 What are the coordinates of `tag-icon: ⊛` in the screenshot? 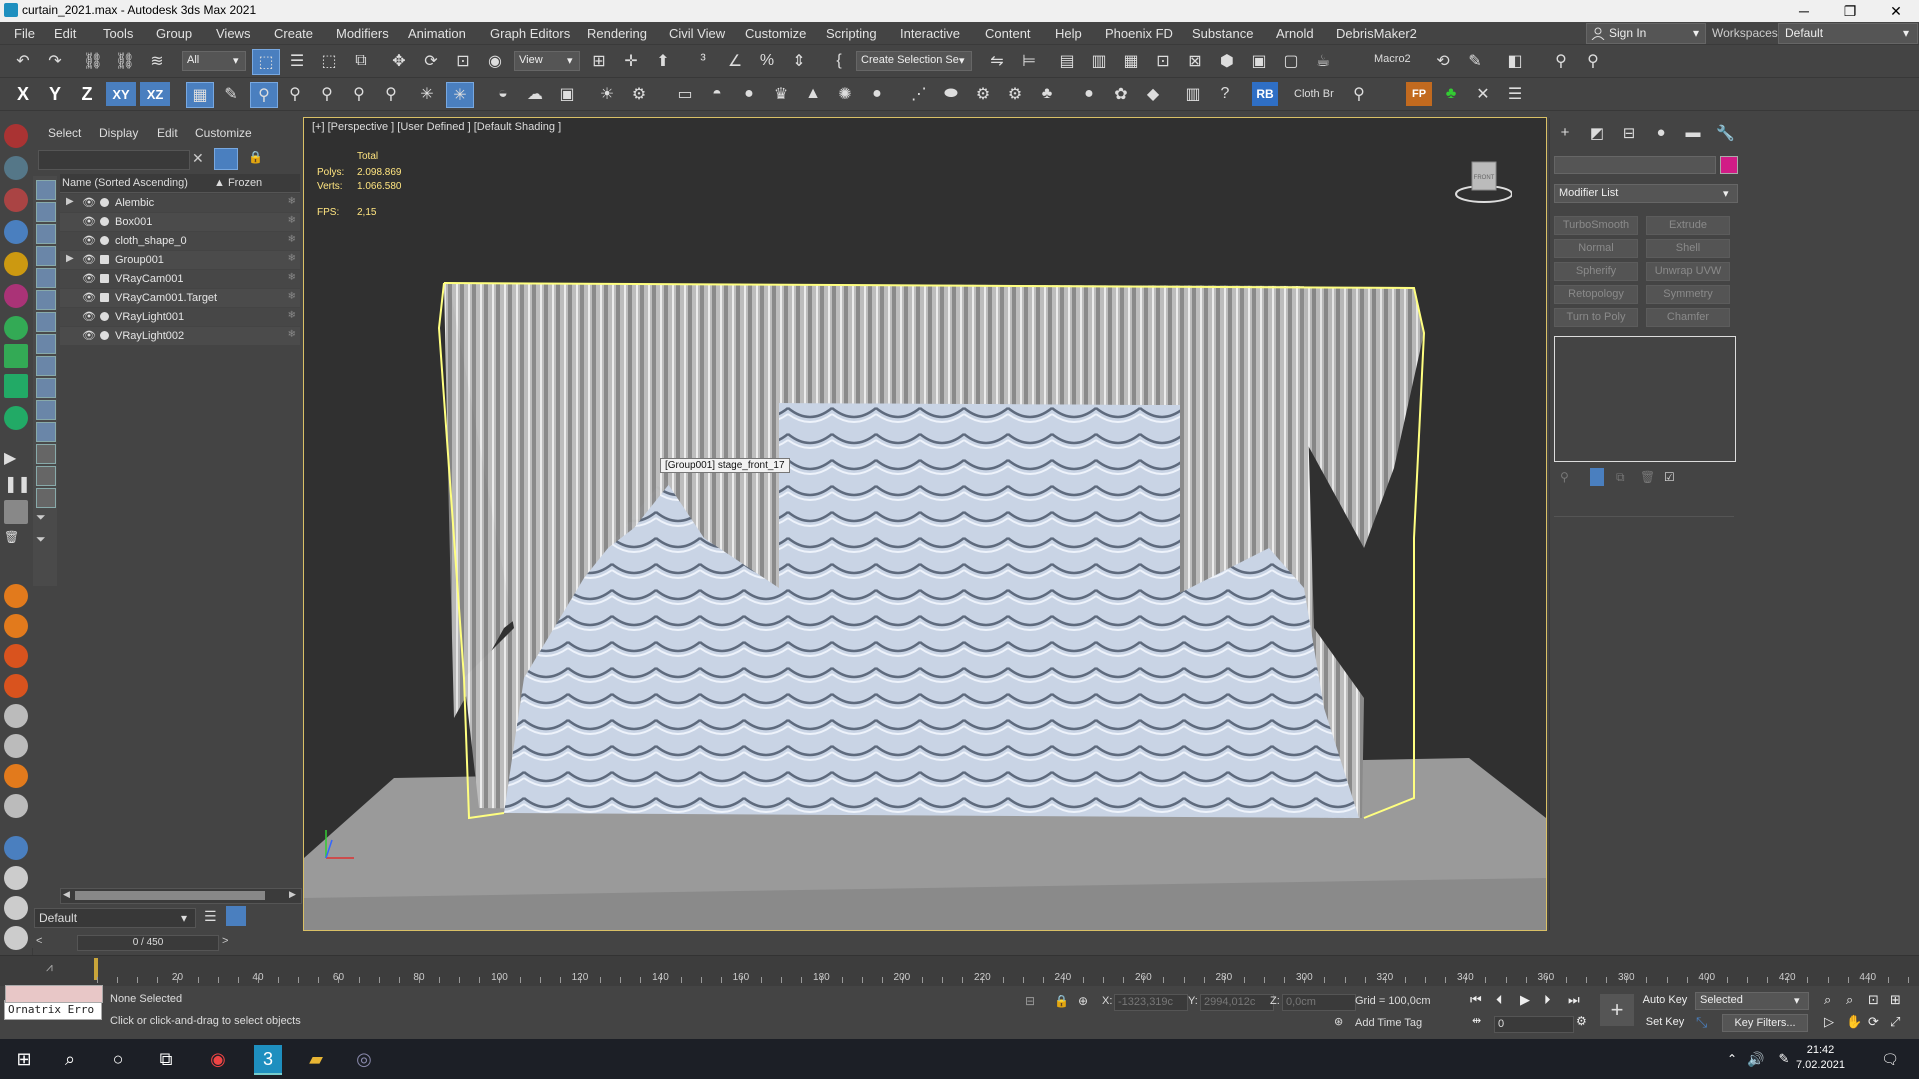 It's located at (1338, 1021).